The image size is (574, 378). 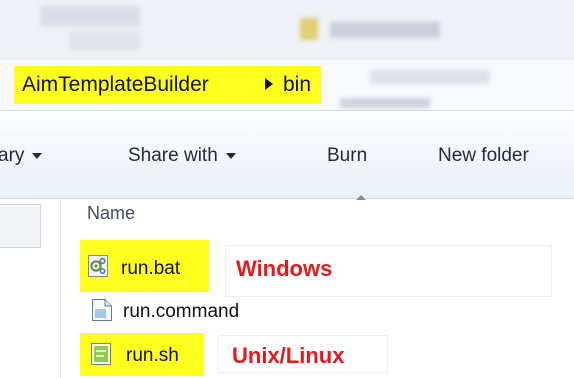 I want to click on annotation-label: Unix/Linux, so click(x=288, y=355).